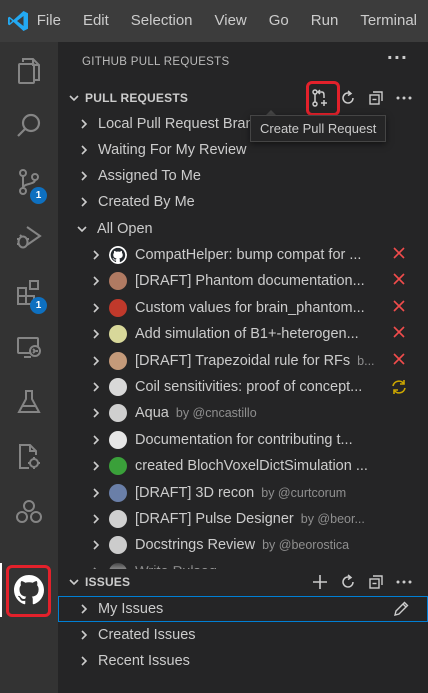  I want to click on search-icon, so click(29, 125).